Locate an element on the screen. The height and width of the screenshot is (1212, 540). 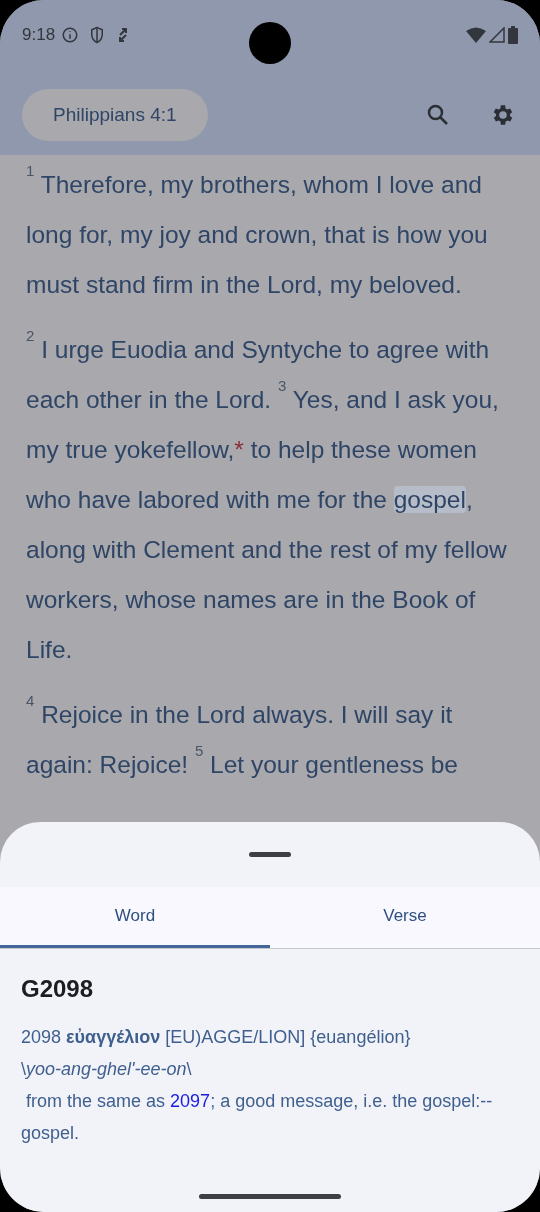
status-time: 9:18 is located at coordinates (39, 35).